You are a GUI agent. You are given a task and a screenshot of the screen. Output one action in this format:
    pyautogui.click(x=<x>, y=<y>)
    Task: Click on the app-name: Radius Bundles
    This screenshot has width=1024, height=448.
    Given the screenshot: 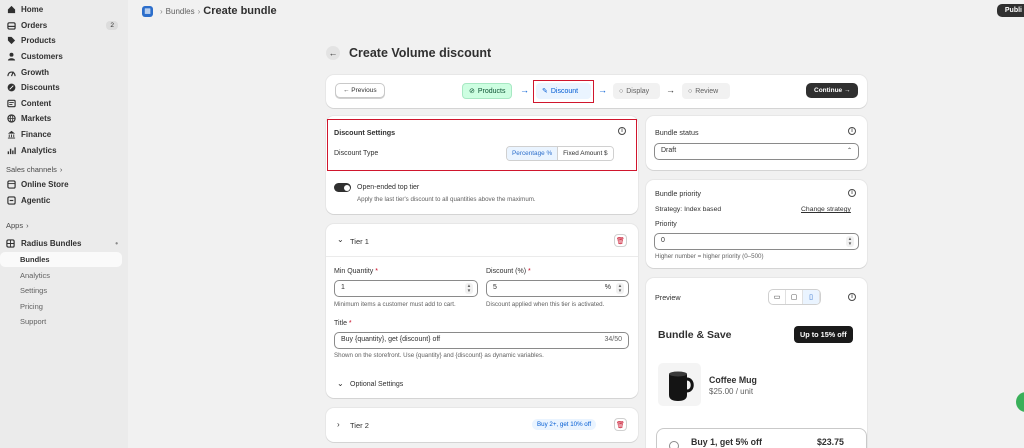 What is the action you would take?
    pyautogui.click(x=51, y=244)
    